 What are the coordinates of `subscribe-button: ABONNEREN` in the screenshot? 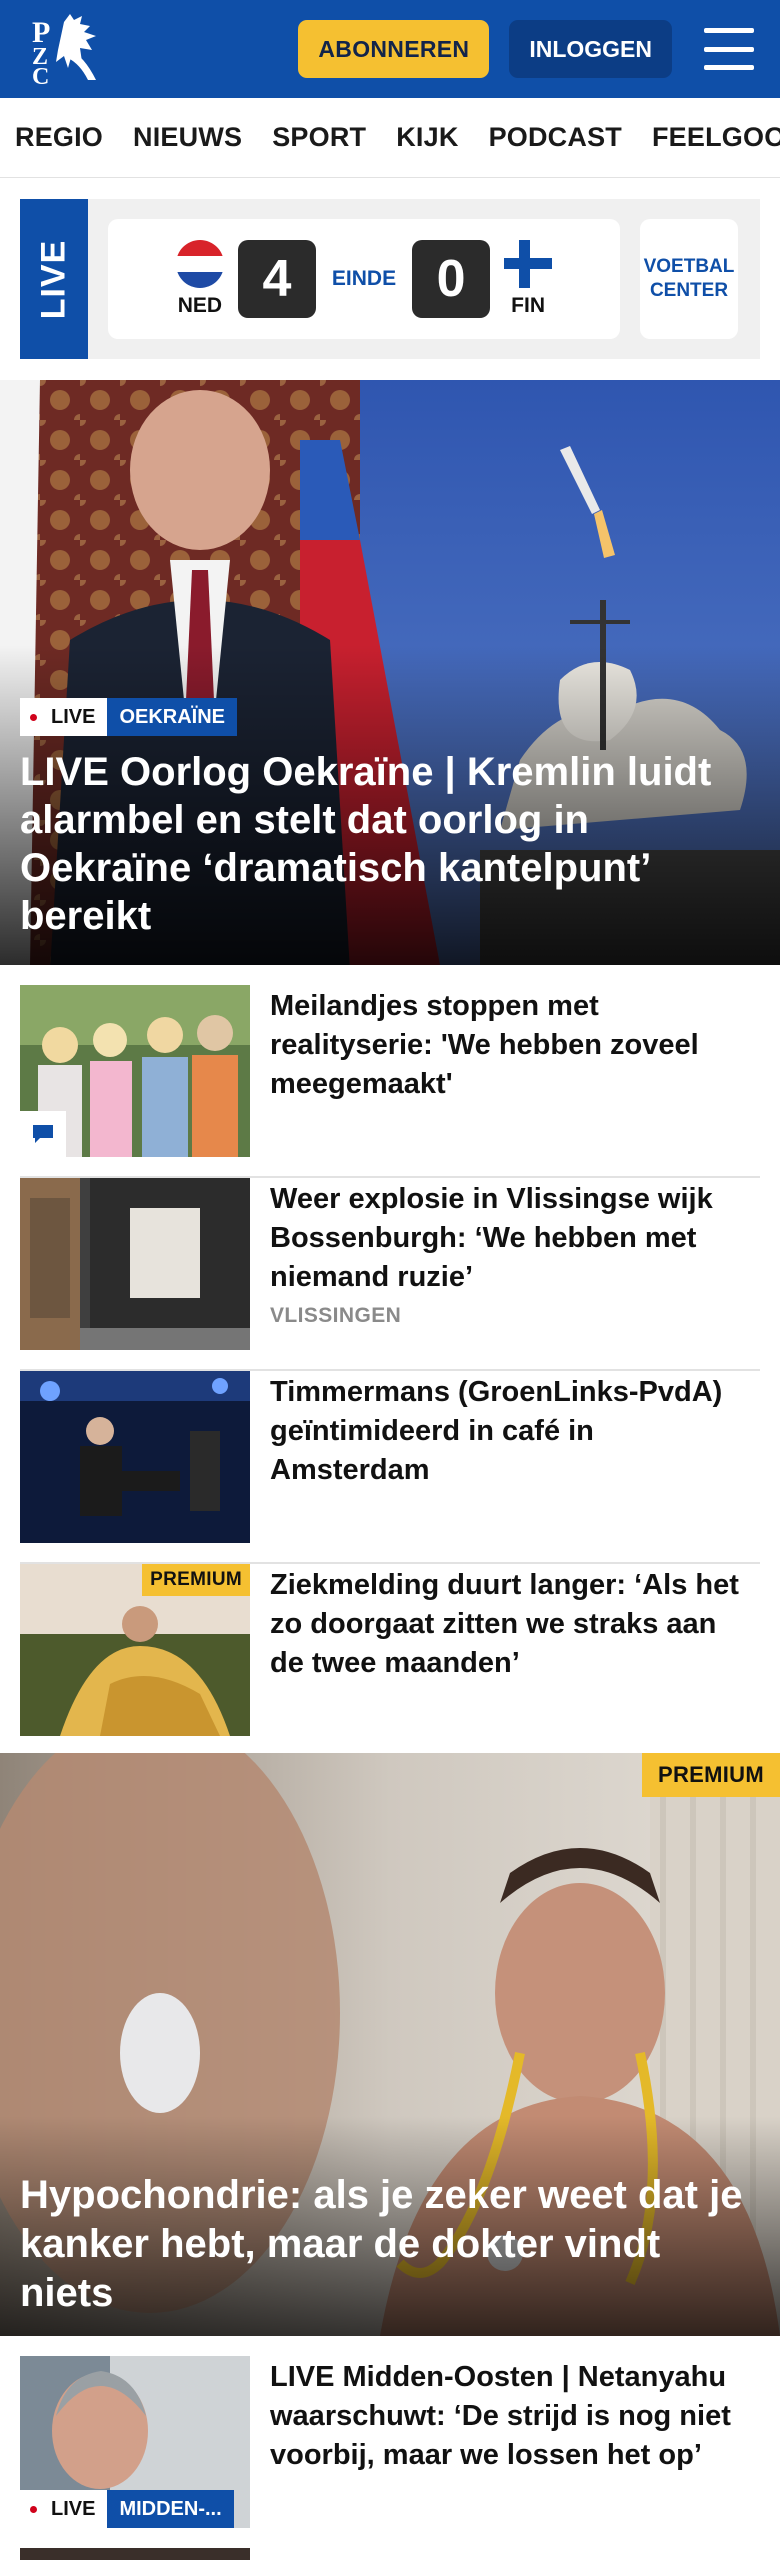 It's located at (394, 49).